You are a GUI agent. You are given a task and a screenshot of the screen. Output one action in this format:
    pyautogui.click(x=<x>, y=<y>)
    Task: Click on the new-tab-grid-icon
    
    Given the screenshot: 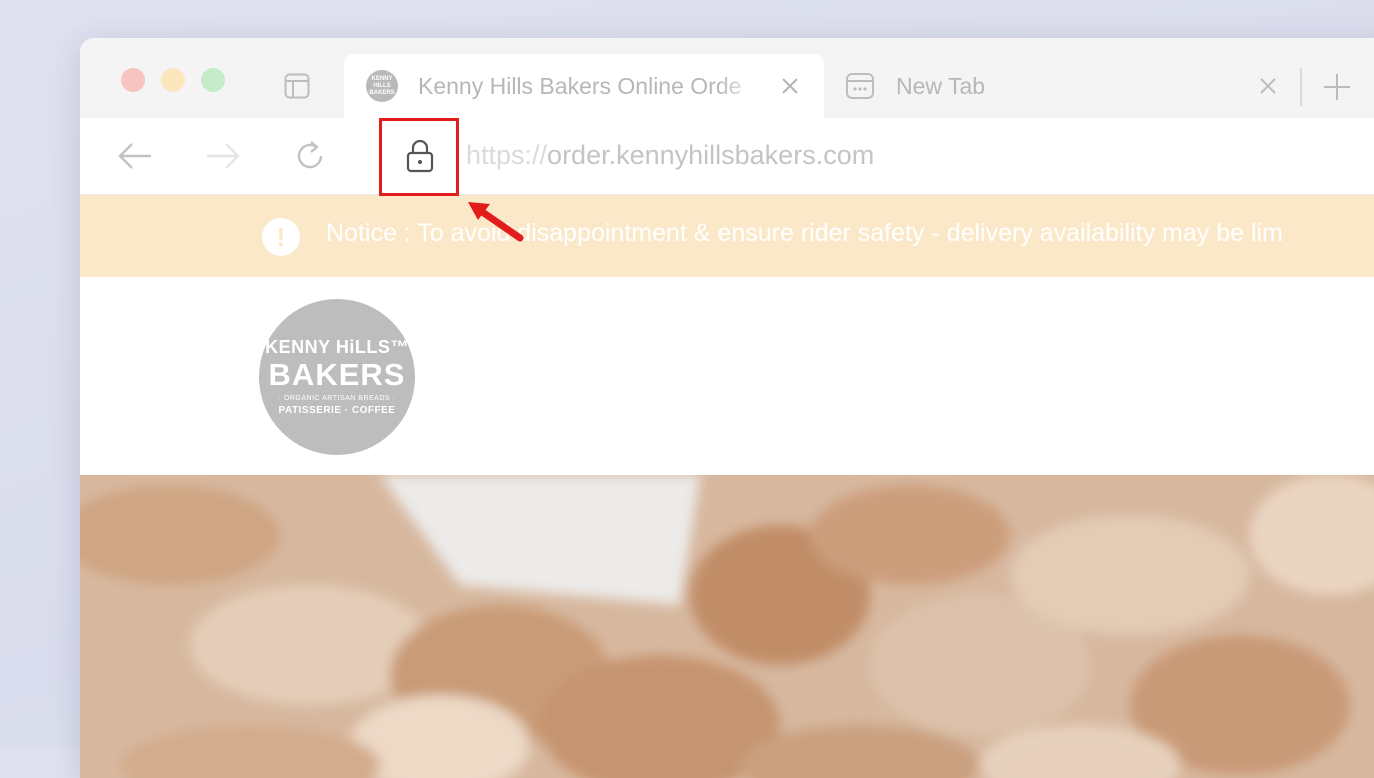 What is the action you would take?
    pyautogui.click(x=860, y=86)
    